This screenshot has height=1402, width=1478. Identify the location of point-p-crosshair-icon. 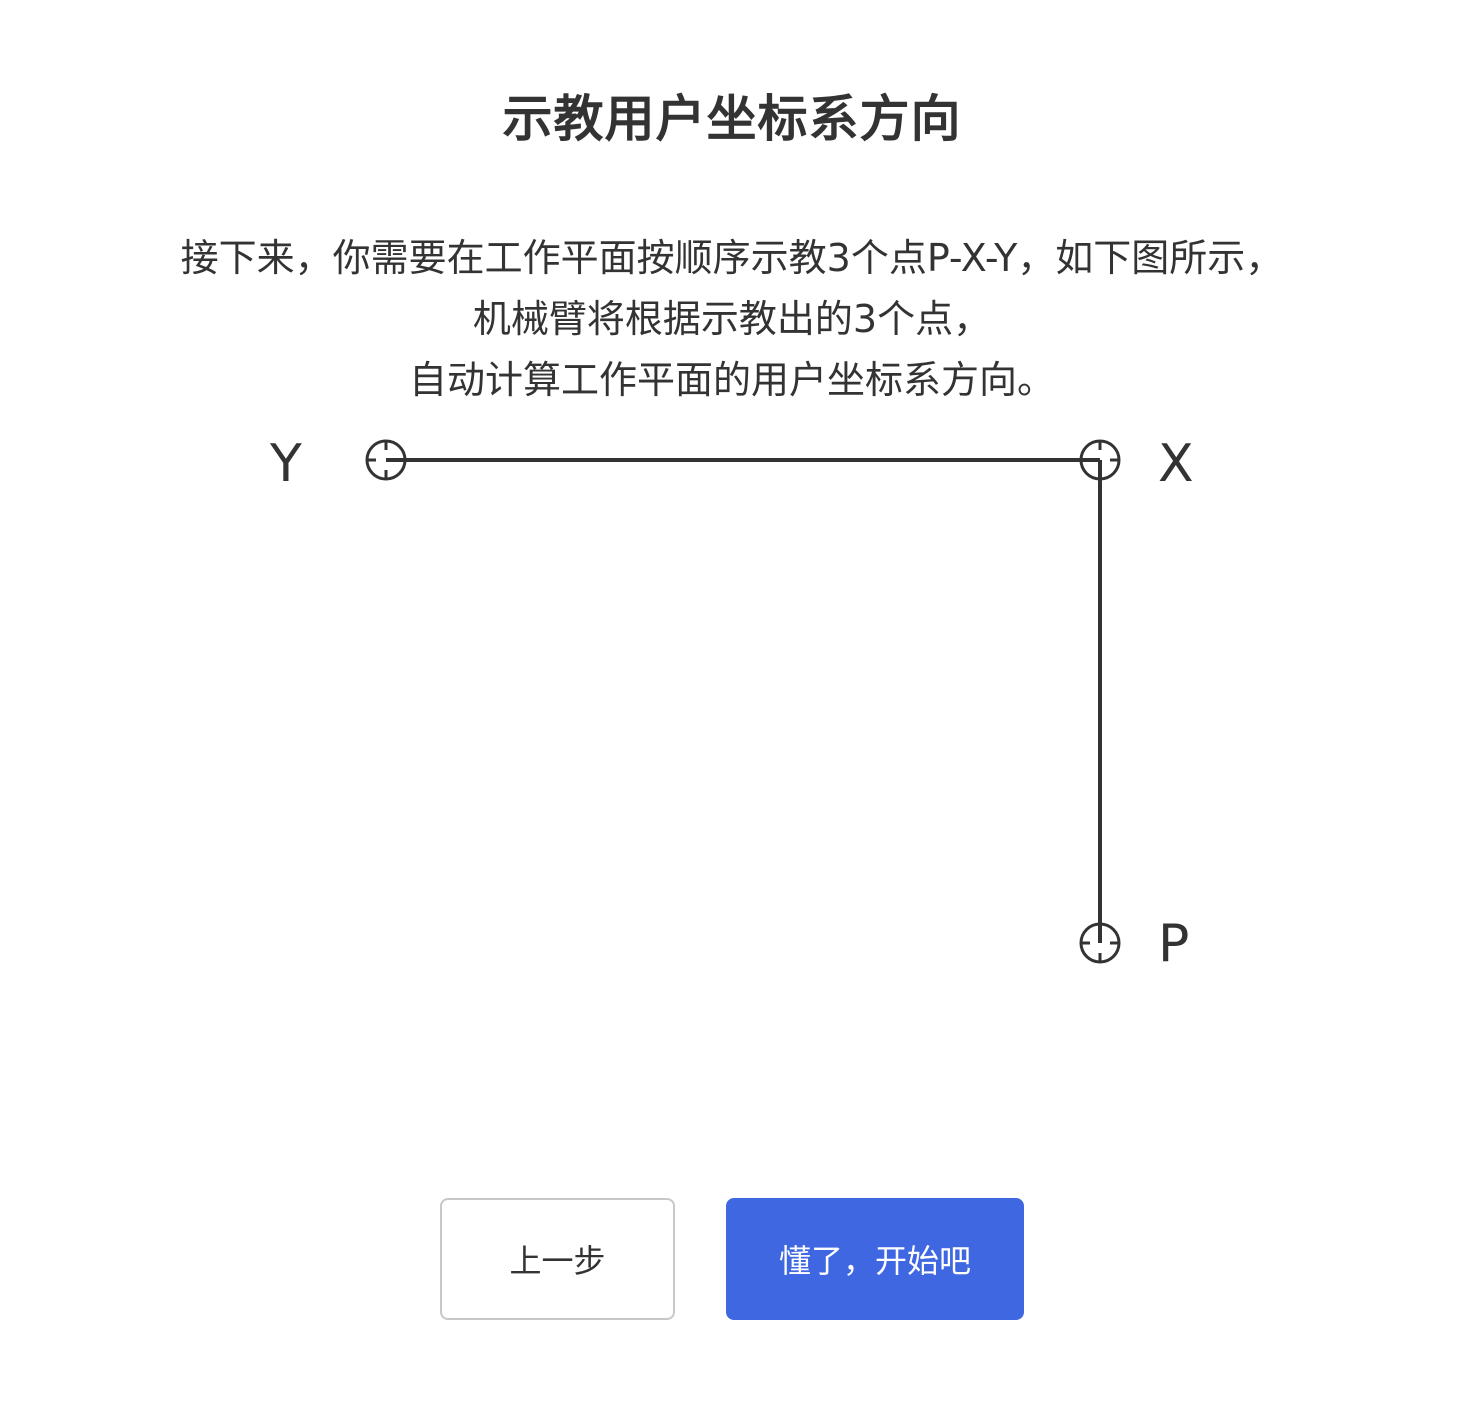
(1100, 943).